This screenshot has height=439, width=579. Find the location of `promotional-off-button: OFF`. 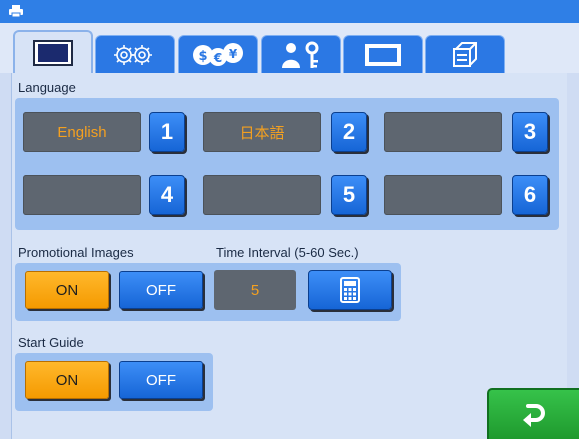

promotional-off-button: OFF is located at coordinates (161, 290).